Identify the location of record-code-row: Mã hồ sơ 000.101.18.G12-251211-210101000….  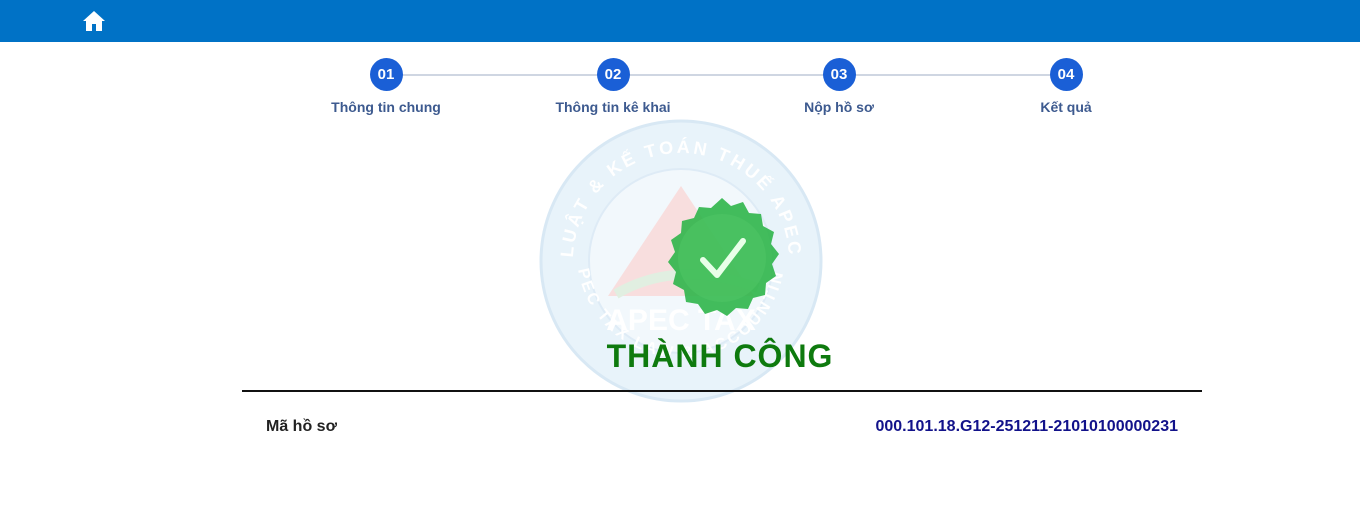
(722, 430).